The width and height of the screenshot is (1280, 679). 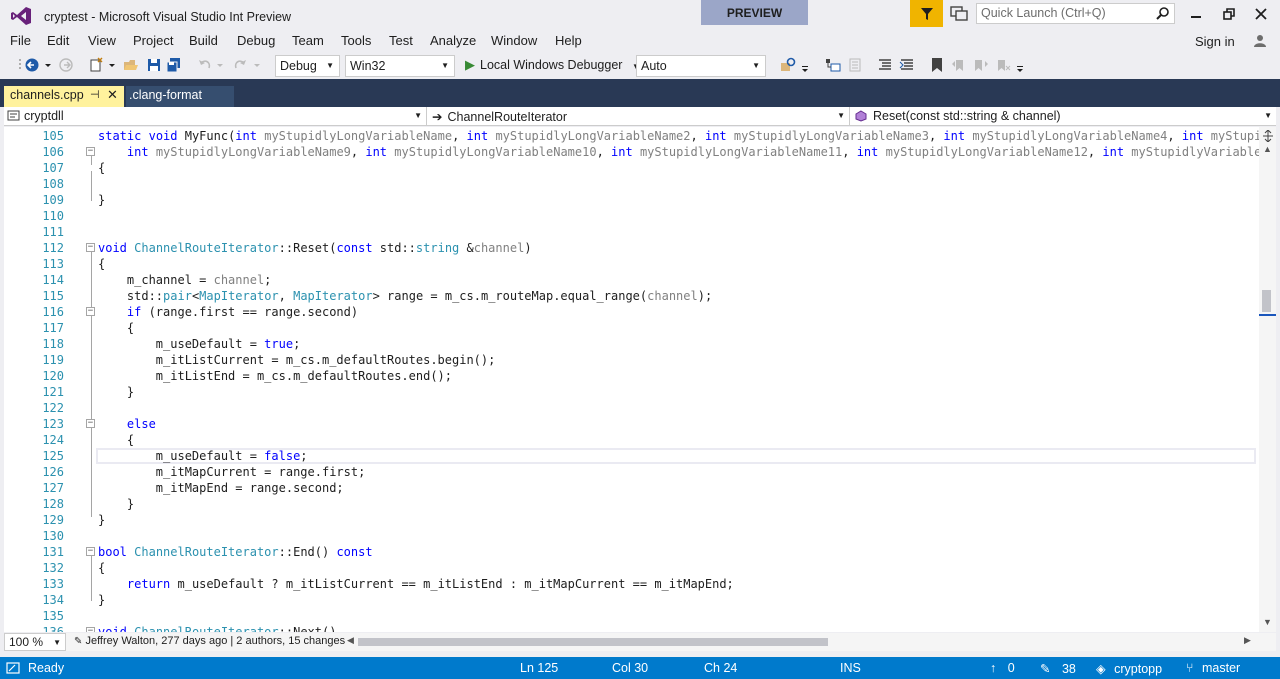 What do you see at coordinates (631, 216) in the screenshot?
I see `code-line: 110` at bounding box center [631, 216].